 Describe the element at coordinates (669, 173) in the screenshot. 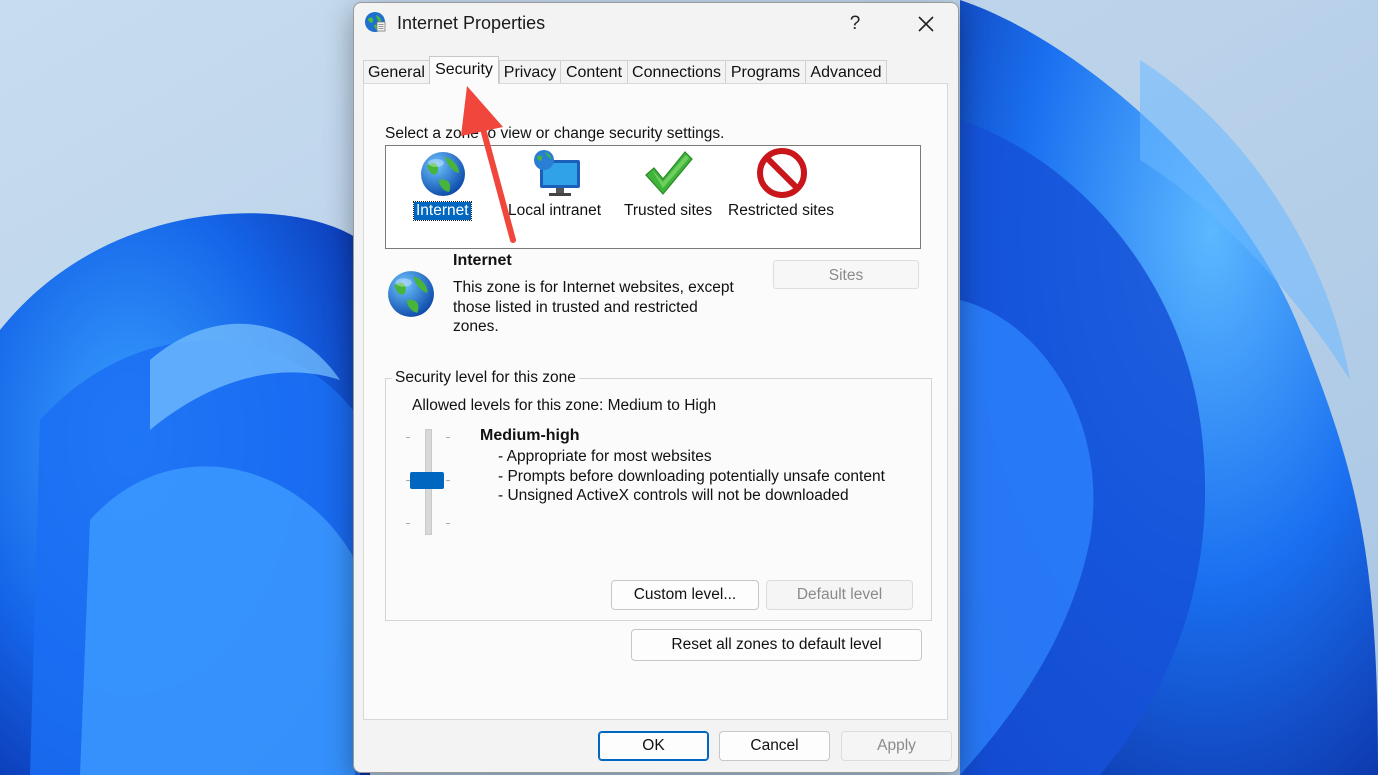

I see `green-check-icon` at that location.